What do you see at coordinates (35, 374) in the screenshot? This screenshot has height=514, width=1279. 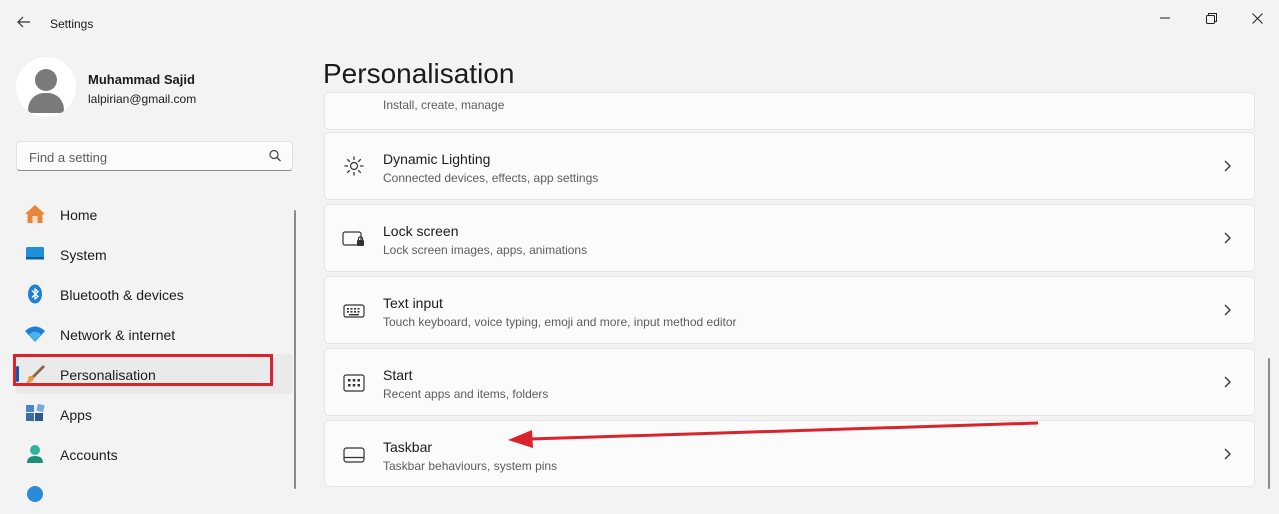 I see `paintbrush-icon` at bounding box center [35, 374].